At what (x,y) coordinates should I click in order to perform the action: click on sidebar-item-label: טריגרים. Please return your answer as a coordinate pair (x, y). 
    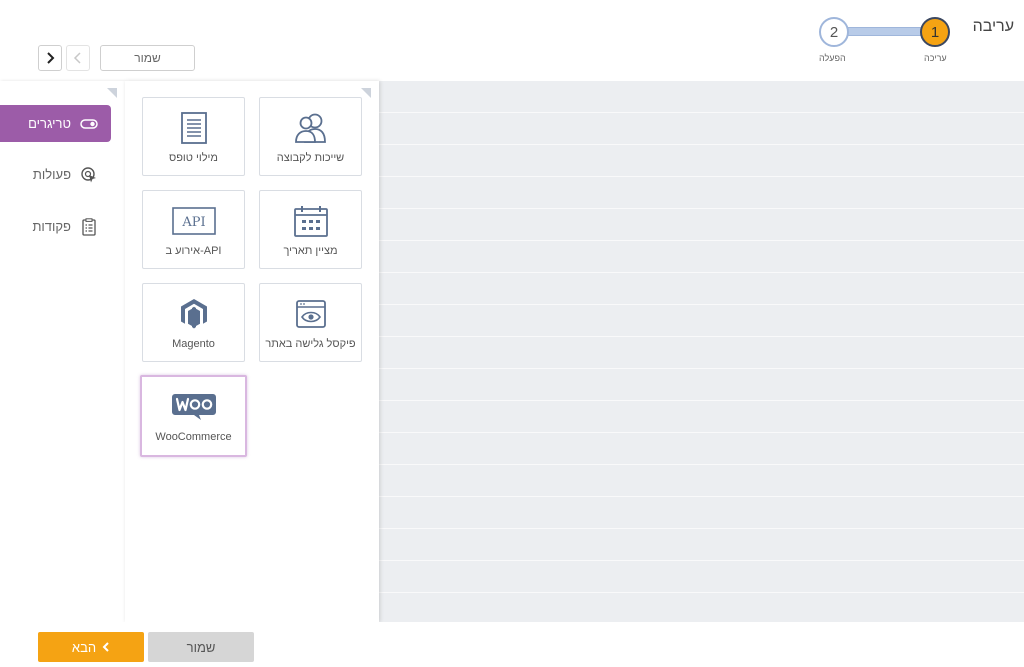
    Looking at the image, I should click on (49, 123).